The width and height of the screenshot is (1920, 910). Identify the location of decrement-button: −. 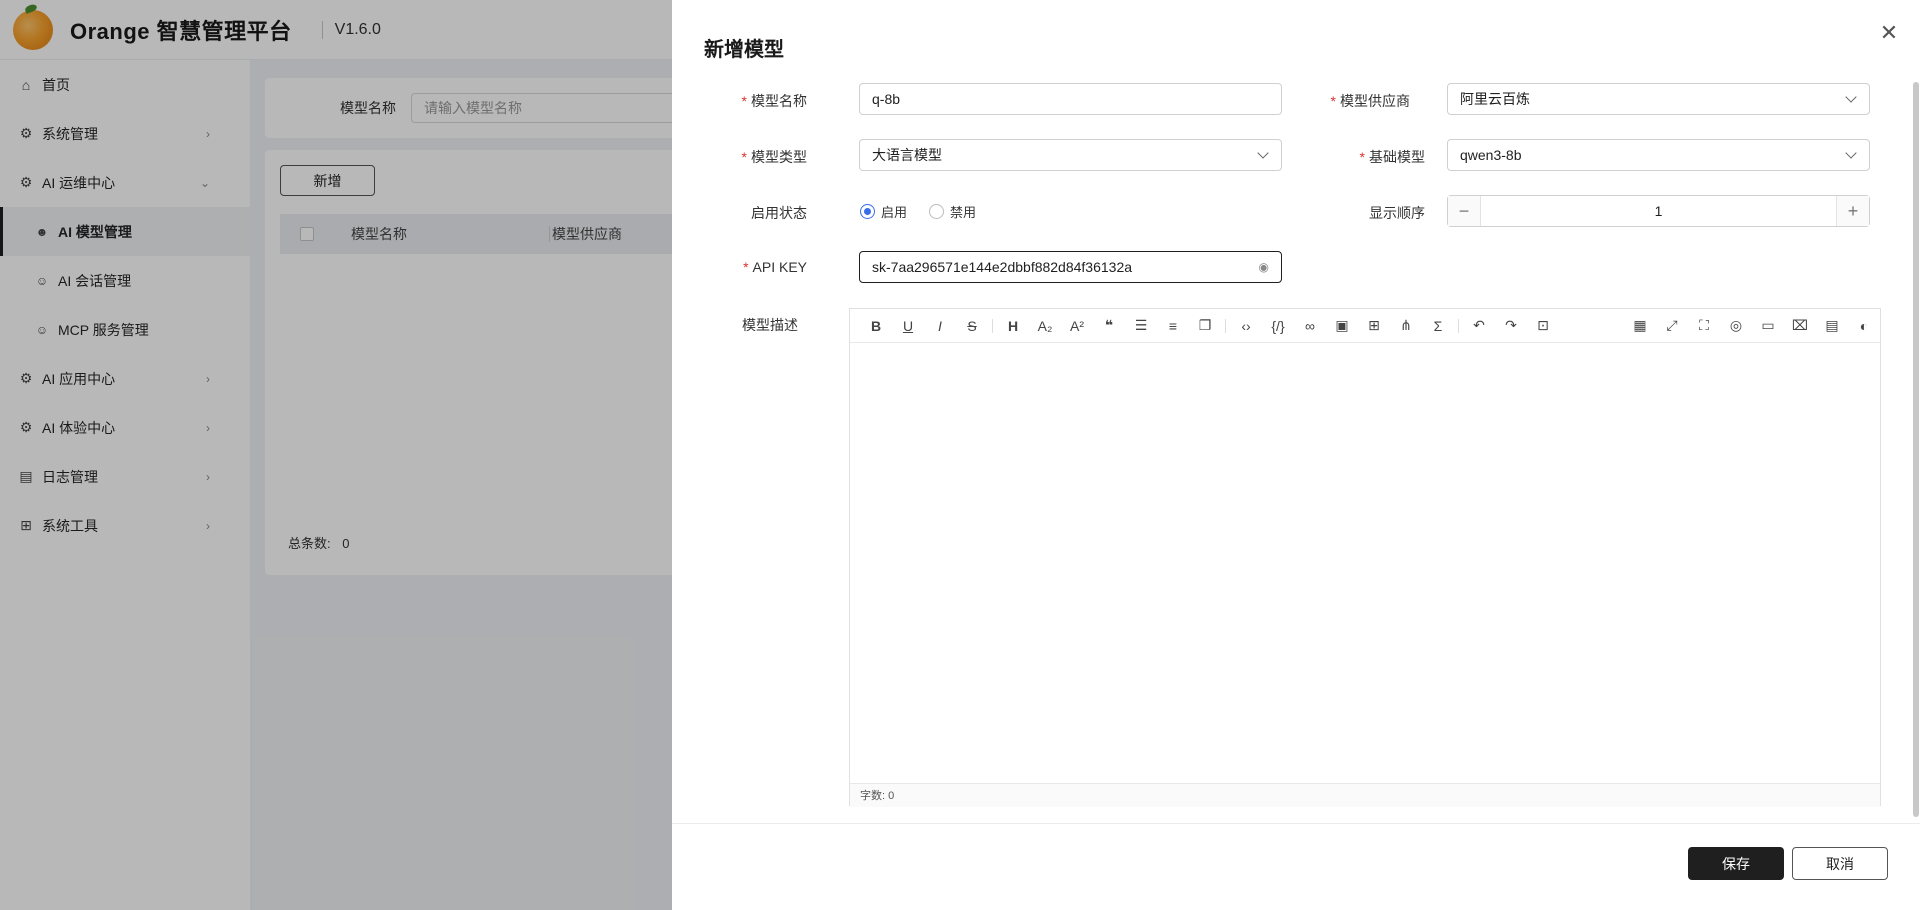
(1464, 211).